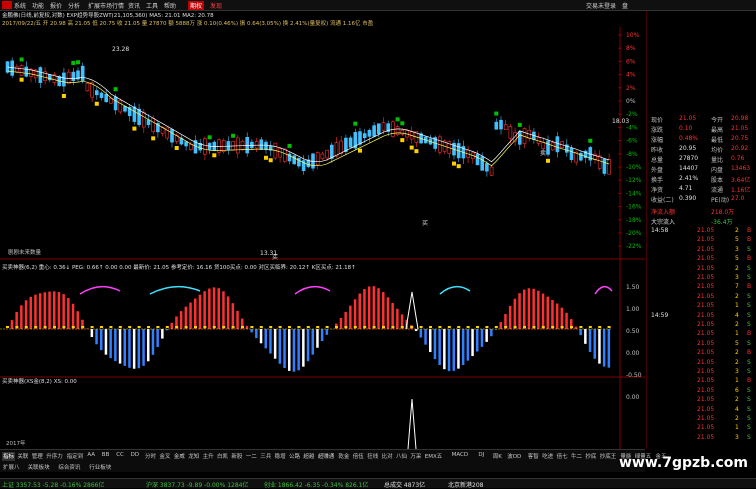 The image size is (756, 489). What do you see at coordinates (514, 456) in the screenshot?
I see `indicator-tab: 波OD` at bounding box center [514, 456].